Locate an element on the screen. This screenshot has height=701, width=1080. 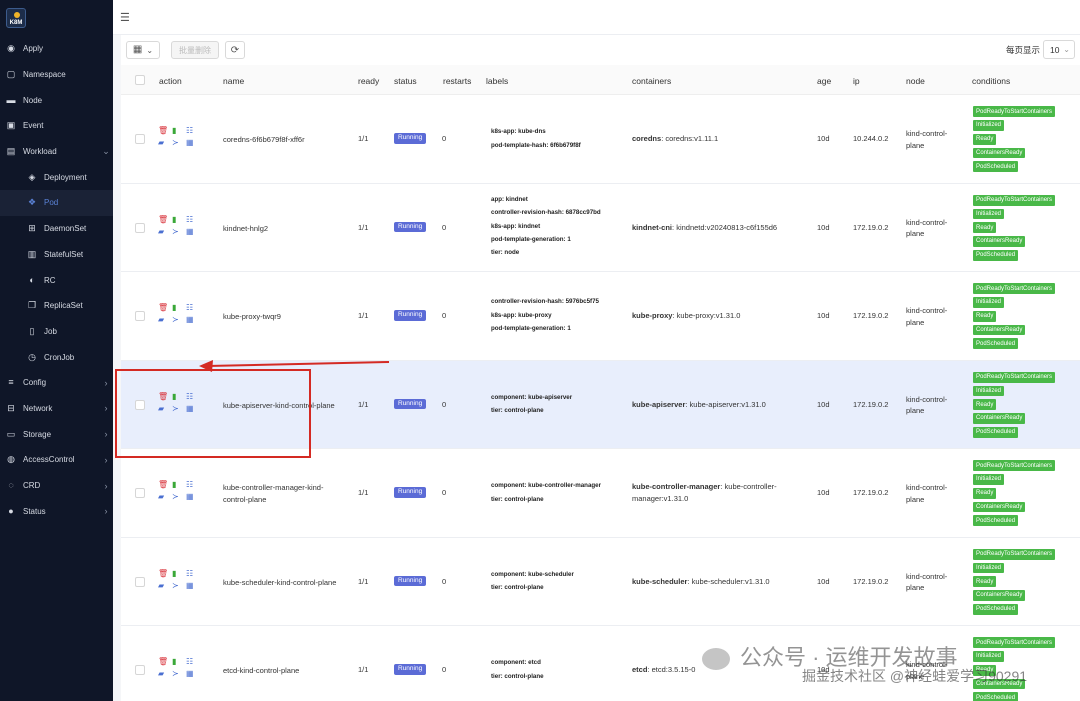
column-settings-button: ▦ ⌄ is located at coordinates (143, 50).